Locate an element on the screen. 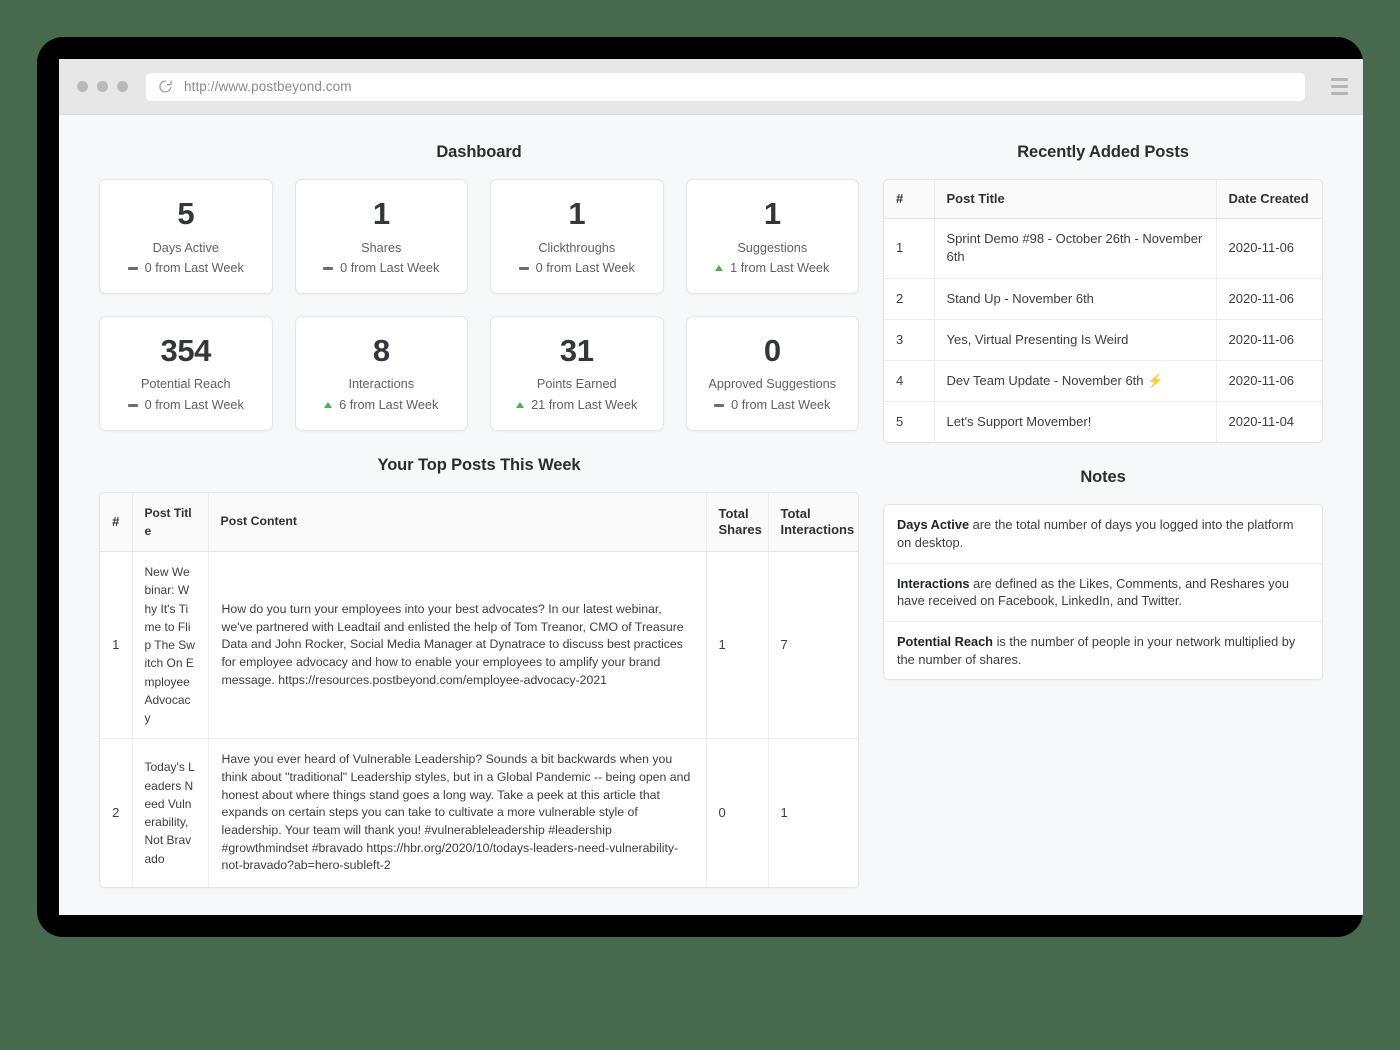  stat-row-1: 5 Days Active 0 from Last Week 1 Shares is located at coordinates (479, 236).